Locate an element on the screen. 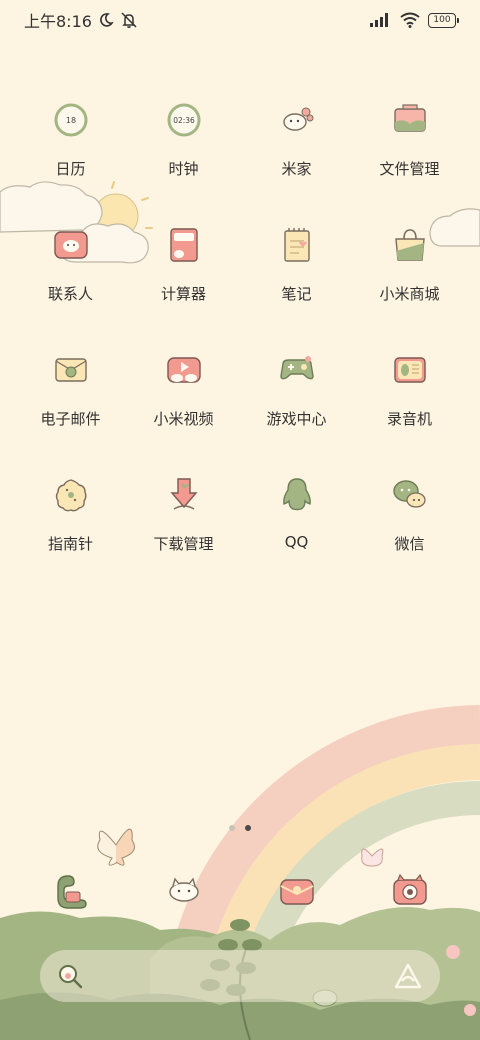 The image size is (480, 1040). app-compass: 指南针 is located at coordinates (70, 513).